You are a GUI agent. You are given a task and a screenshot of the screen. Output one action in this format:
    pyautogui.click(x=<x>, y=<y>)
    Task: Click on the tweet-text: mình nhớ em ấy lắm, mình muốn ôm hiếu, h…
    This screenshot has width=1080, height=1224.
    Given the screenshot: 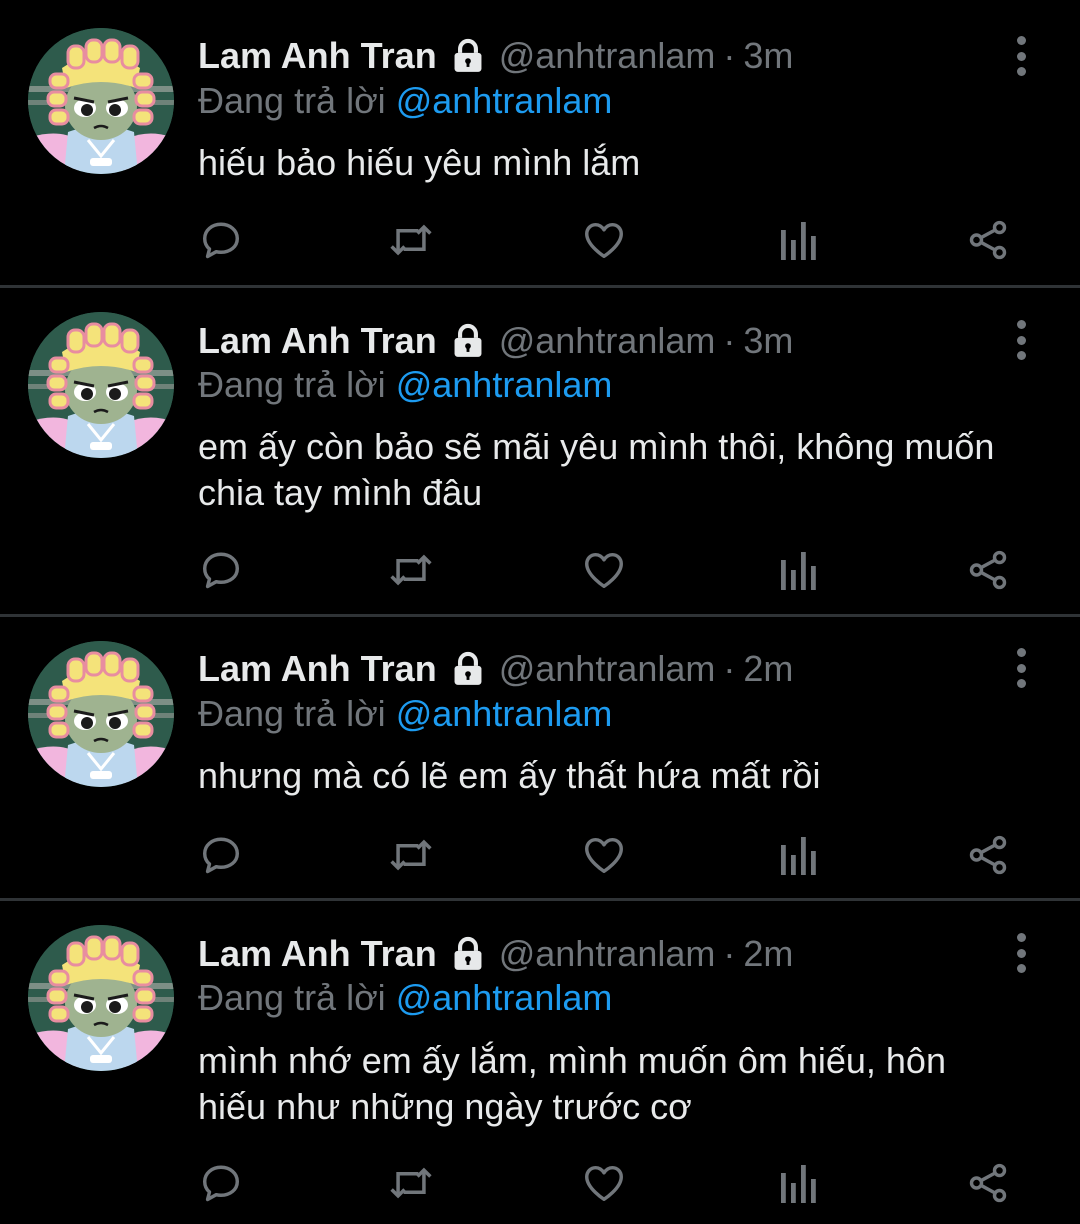 What is the action you would take?
    pyautogui.click(x=572, y=1083)
    